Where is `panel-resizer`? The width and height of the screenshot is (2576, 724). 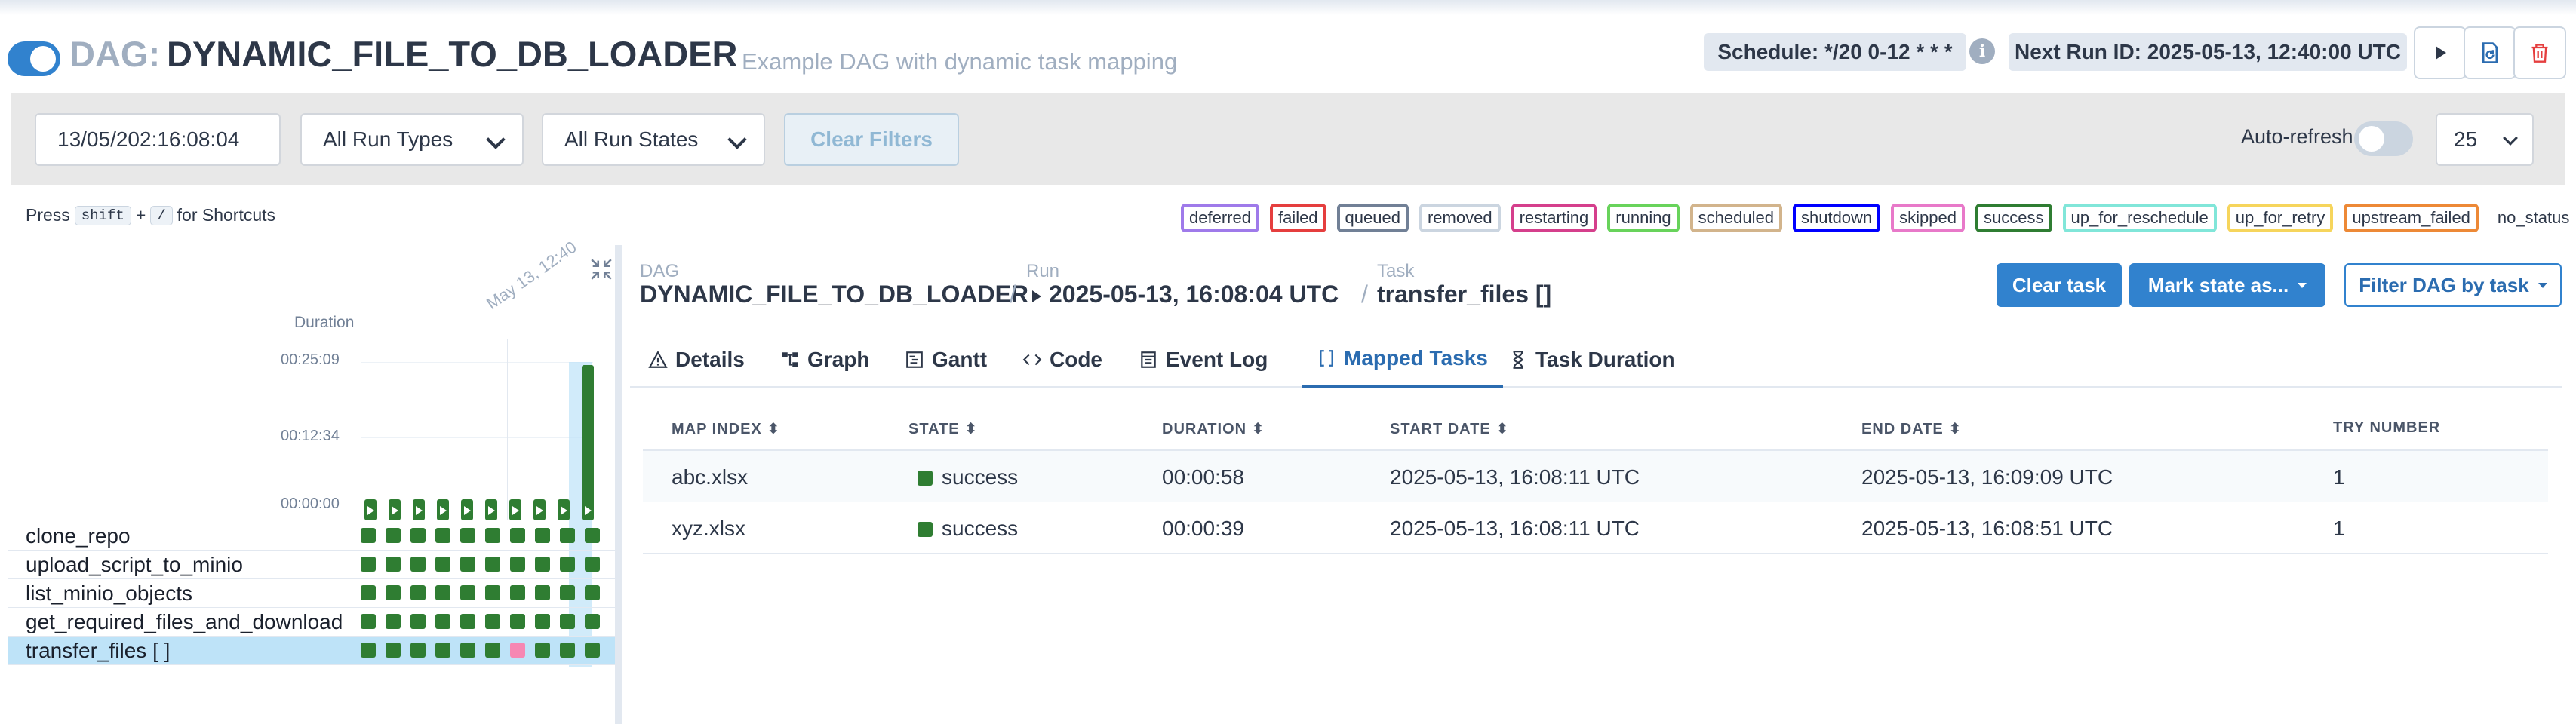 panel-resizer is located at coordinates (618, 484).